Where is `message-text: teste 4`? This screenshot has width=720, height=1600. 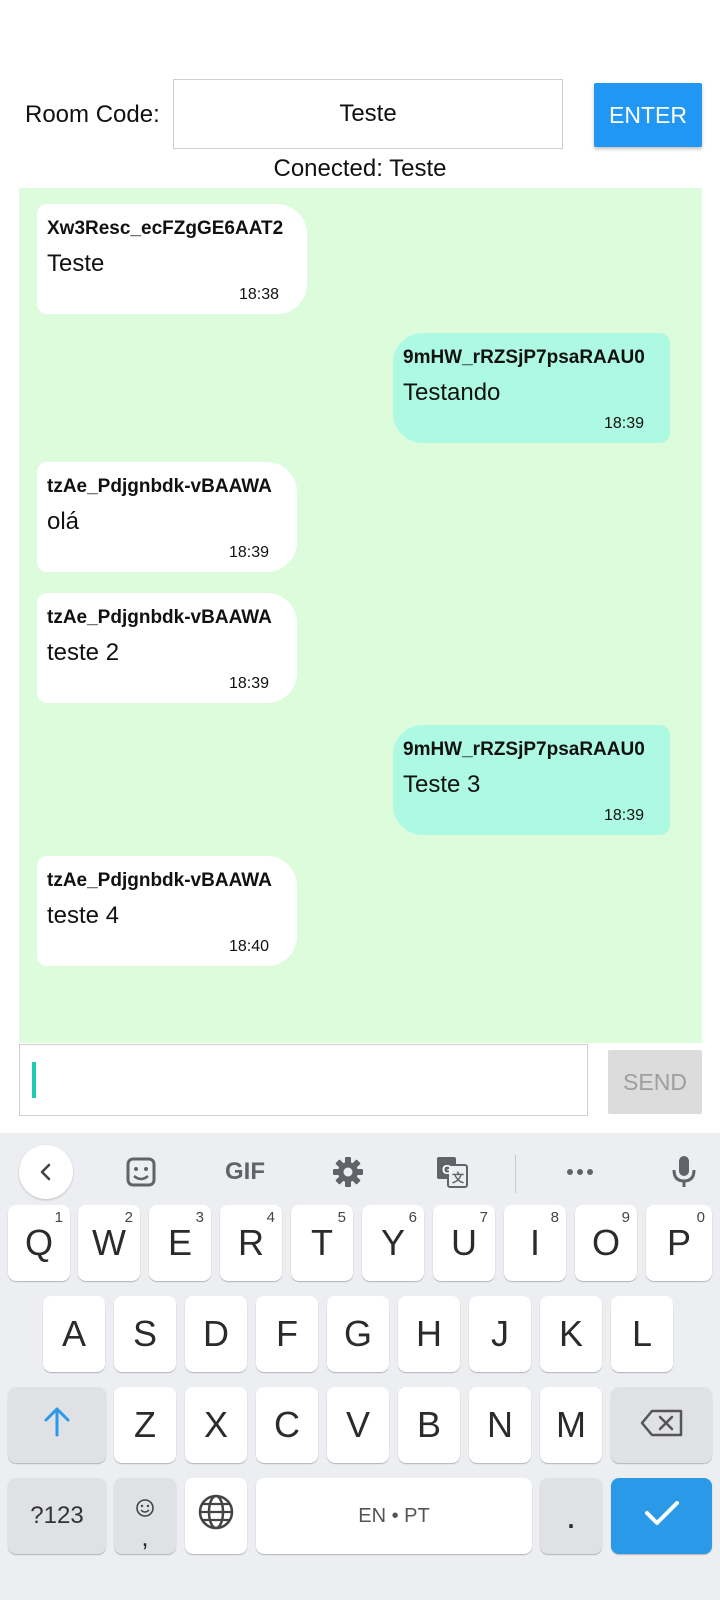
message-text: teste 4 is located at coordinates (83, 915).